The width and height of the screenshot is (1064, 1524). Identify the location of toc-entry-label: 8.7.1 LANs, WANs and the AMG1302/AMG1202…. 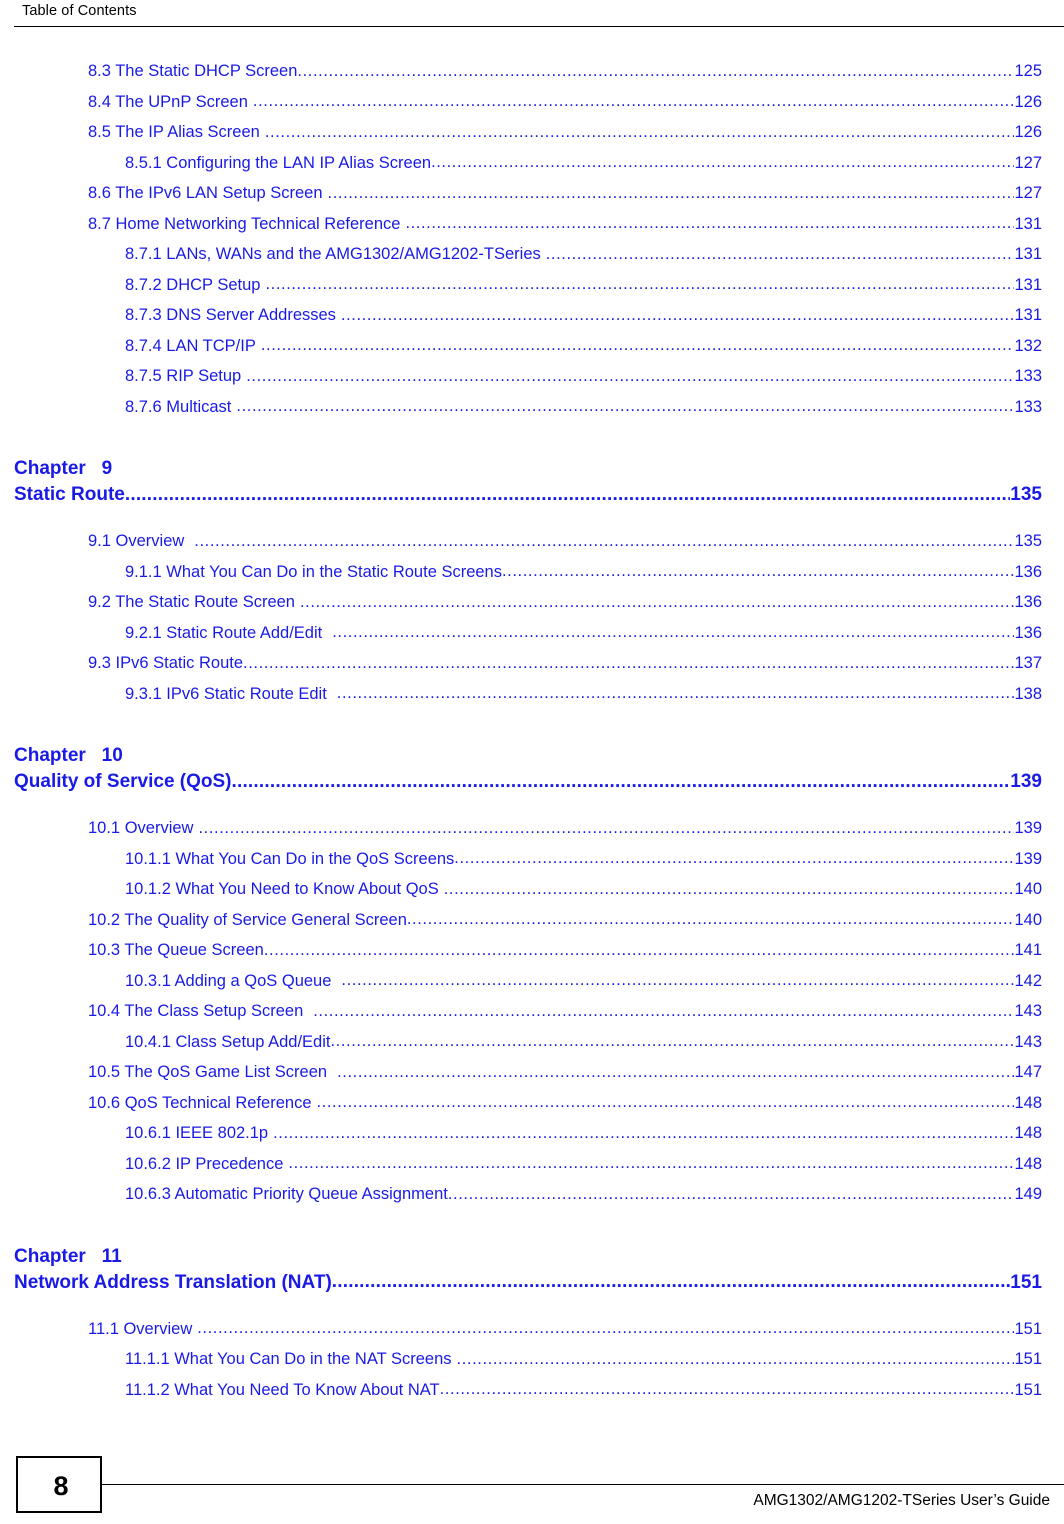
(333, 254).